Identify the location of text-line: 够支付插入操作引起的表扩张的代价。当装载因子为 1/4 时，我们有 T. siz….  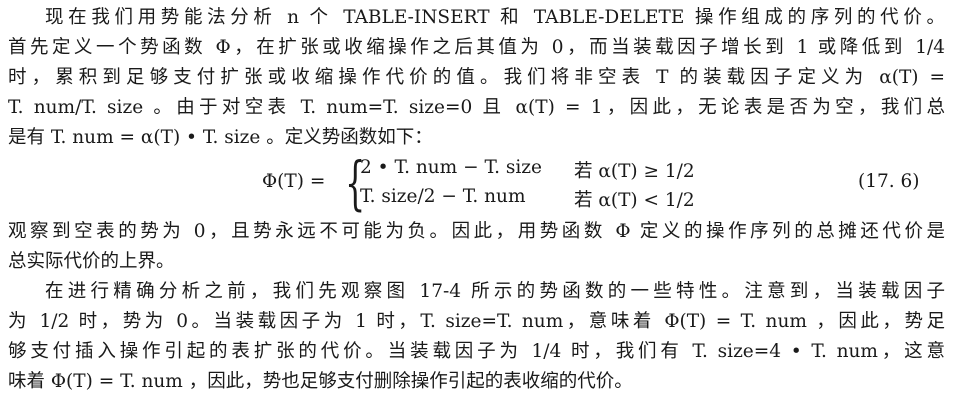
(476, 351).